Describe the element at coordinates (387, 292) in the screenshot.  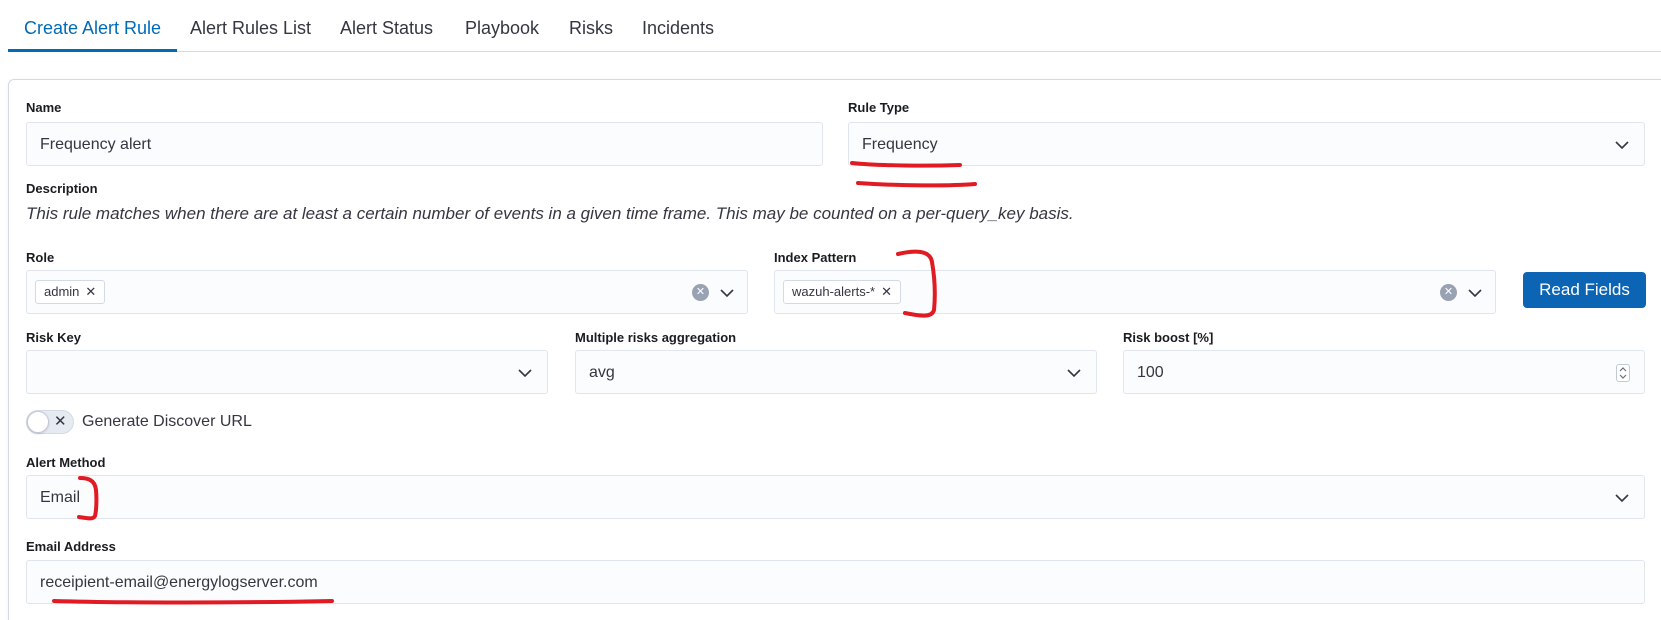
I see `role-combobox: admin ✕ ✕` at that location.